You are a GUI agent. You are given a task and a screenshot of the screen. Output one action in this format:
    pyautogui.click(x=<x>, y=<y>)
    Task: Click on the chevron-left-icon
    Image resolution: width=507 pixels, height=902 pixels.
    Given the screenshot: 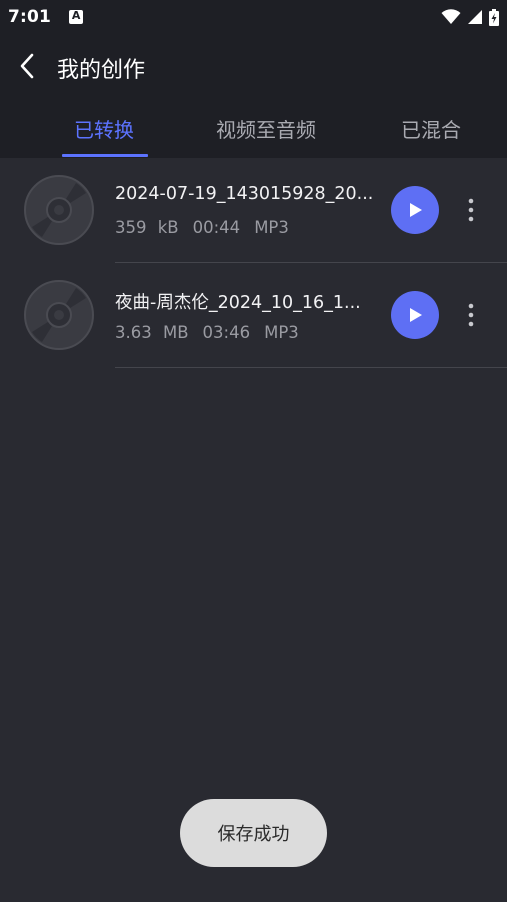 What is the action you would take?
    pyautogui.click(x=27, y=66)
    